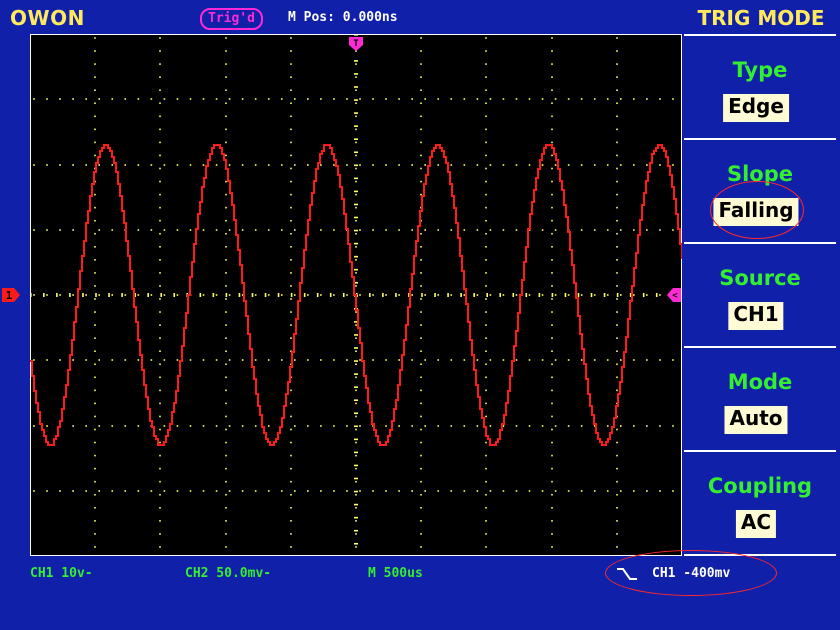 This screenshot has height=630, width=840. I want to click on menu-item-coupling: Coupling AC, so click(760, 502).